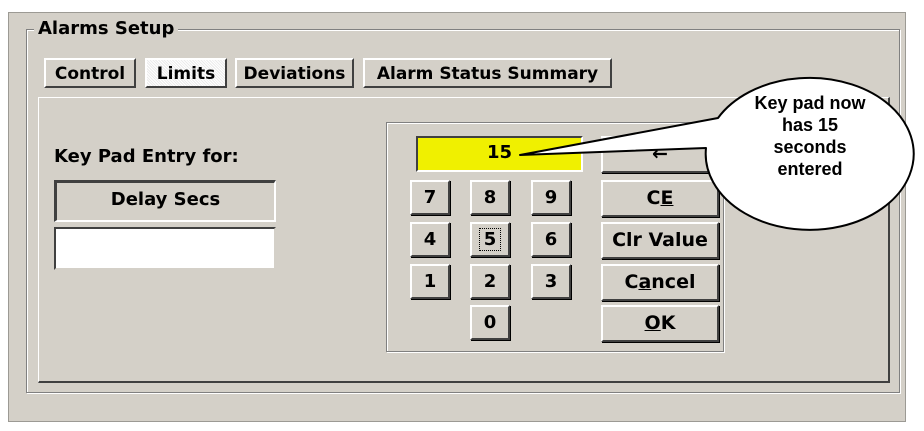 The width and height of the screenshot is (924, 431). I want to click on keypad-display: 15, so click(499, 154).